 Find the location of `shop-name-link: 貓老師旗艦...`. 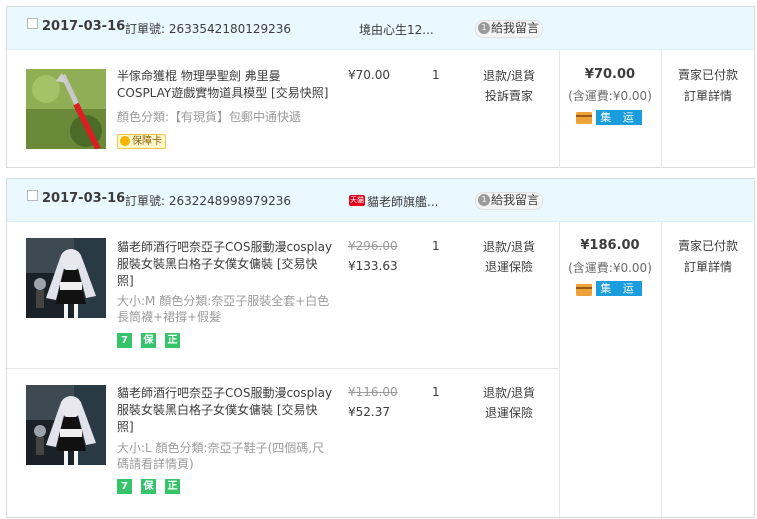

shop-name-link: 貓老師旗艦... is located at coordinates (402, 201).